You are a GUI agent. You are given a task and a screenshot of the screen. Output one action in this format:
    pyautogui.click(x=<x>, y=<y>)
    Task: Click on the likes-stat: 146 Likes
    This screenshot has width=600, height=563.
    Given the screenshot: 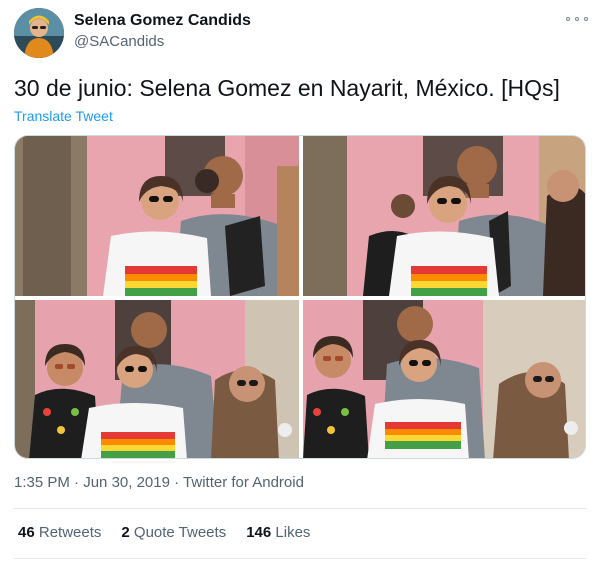 What is the action you would take?
    pyautogui.click(x=278, y=532)
    